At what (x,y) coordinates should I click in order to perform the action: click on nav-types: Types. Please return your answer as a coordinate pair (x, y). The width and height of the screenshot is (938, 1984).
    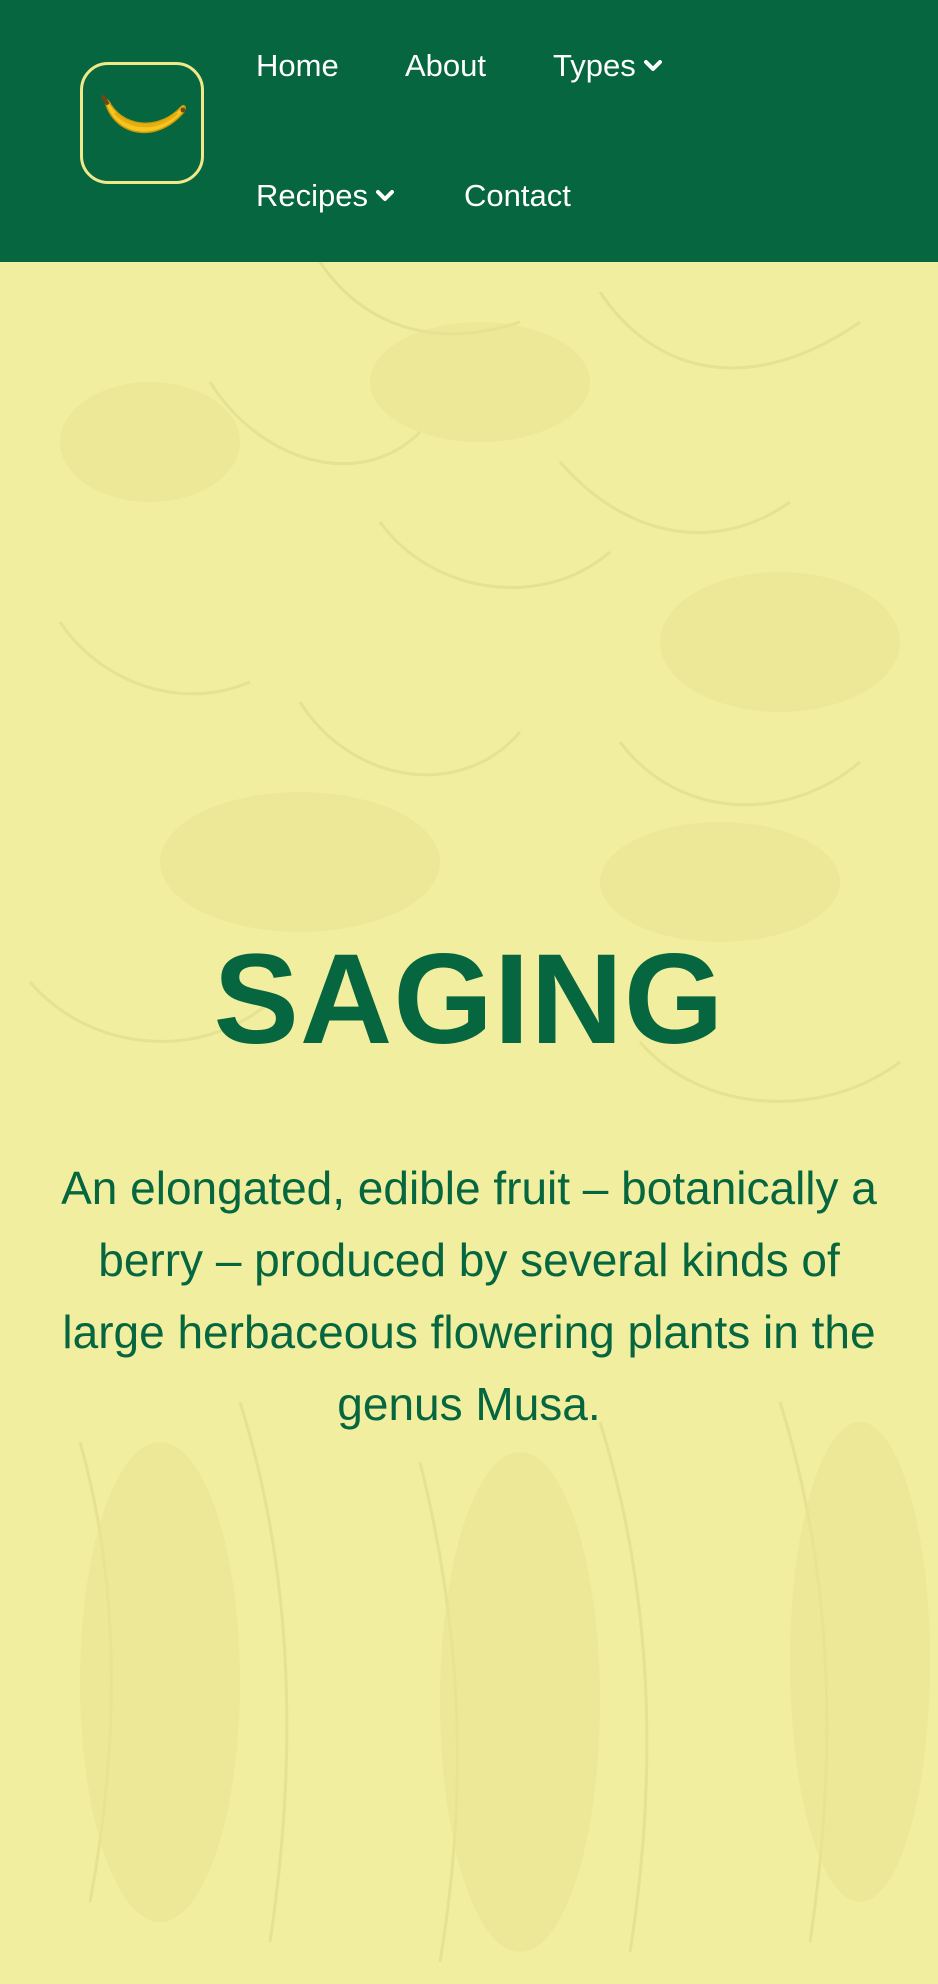
    Looking at the image, I should click on (607, 66).